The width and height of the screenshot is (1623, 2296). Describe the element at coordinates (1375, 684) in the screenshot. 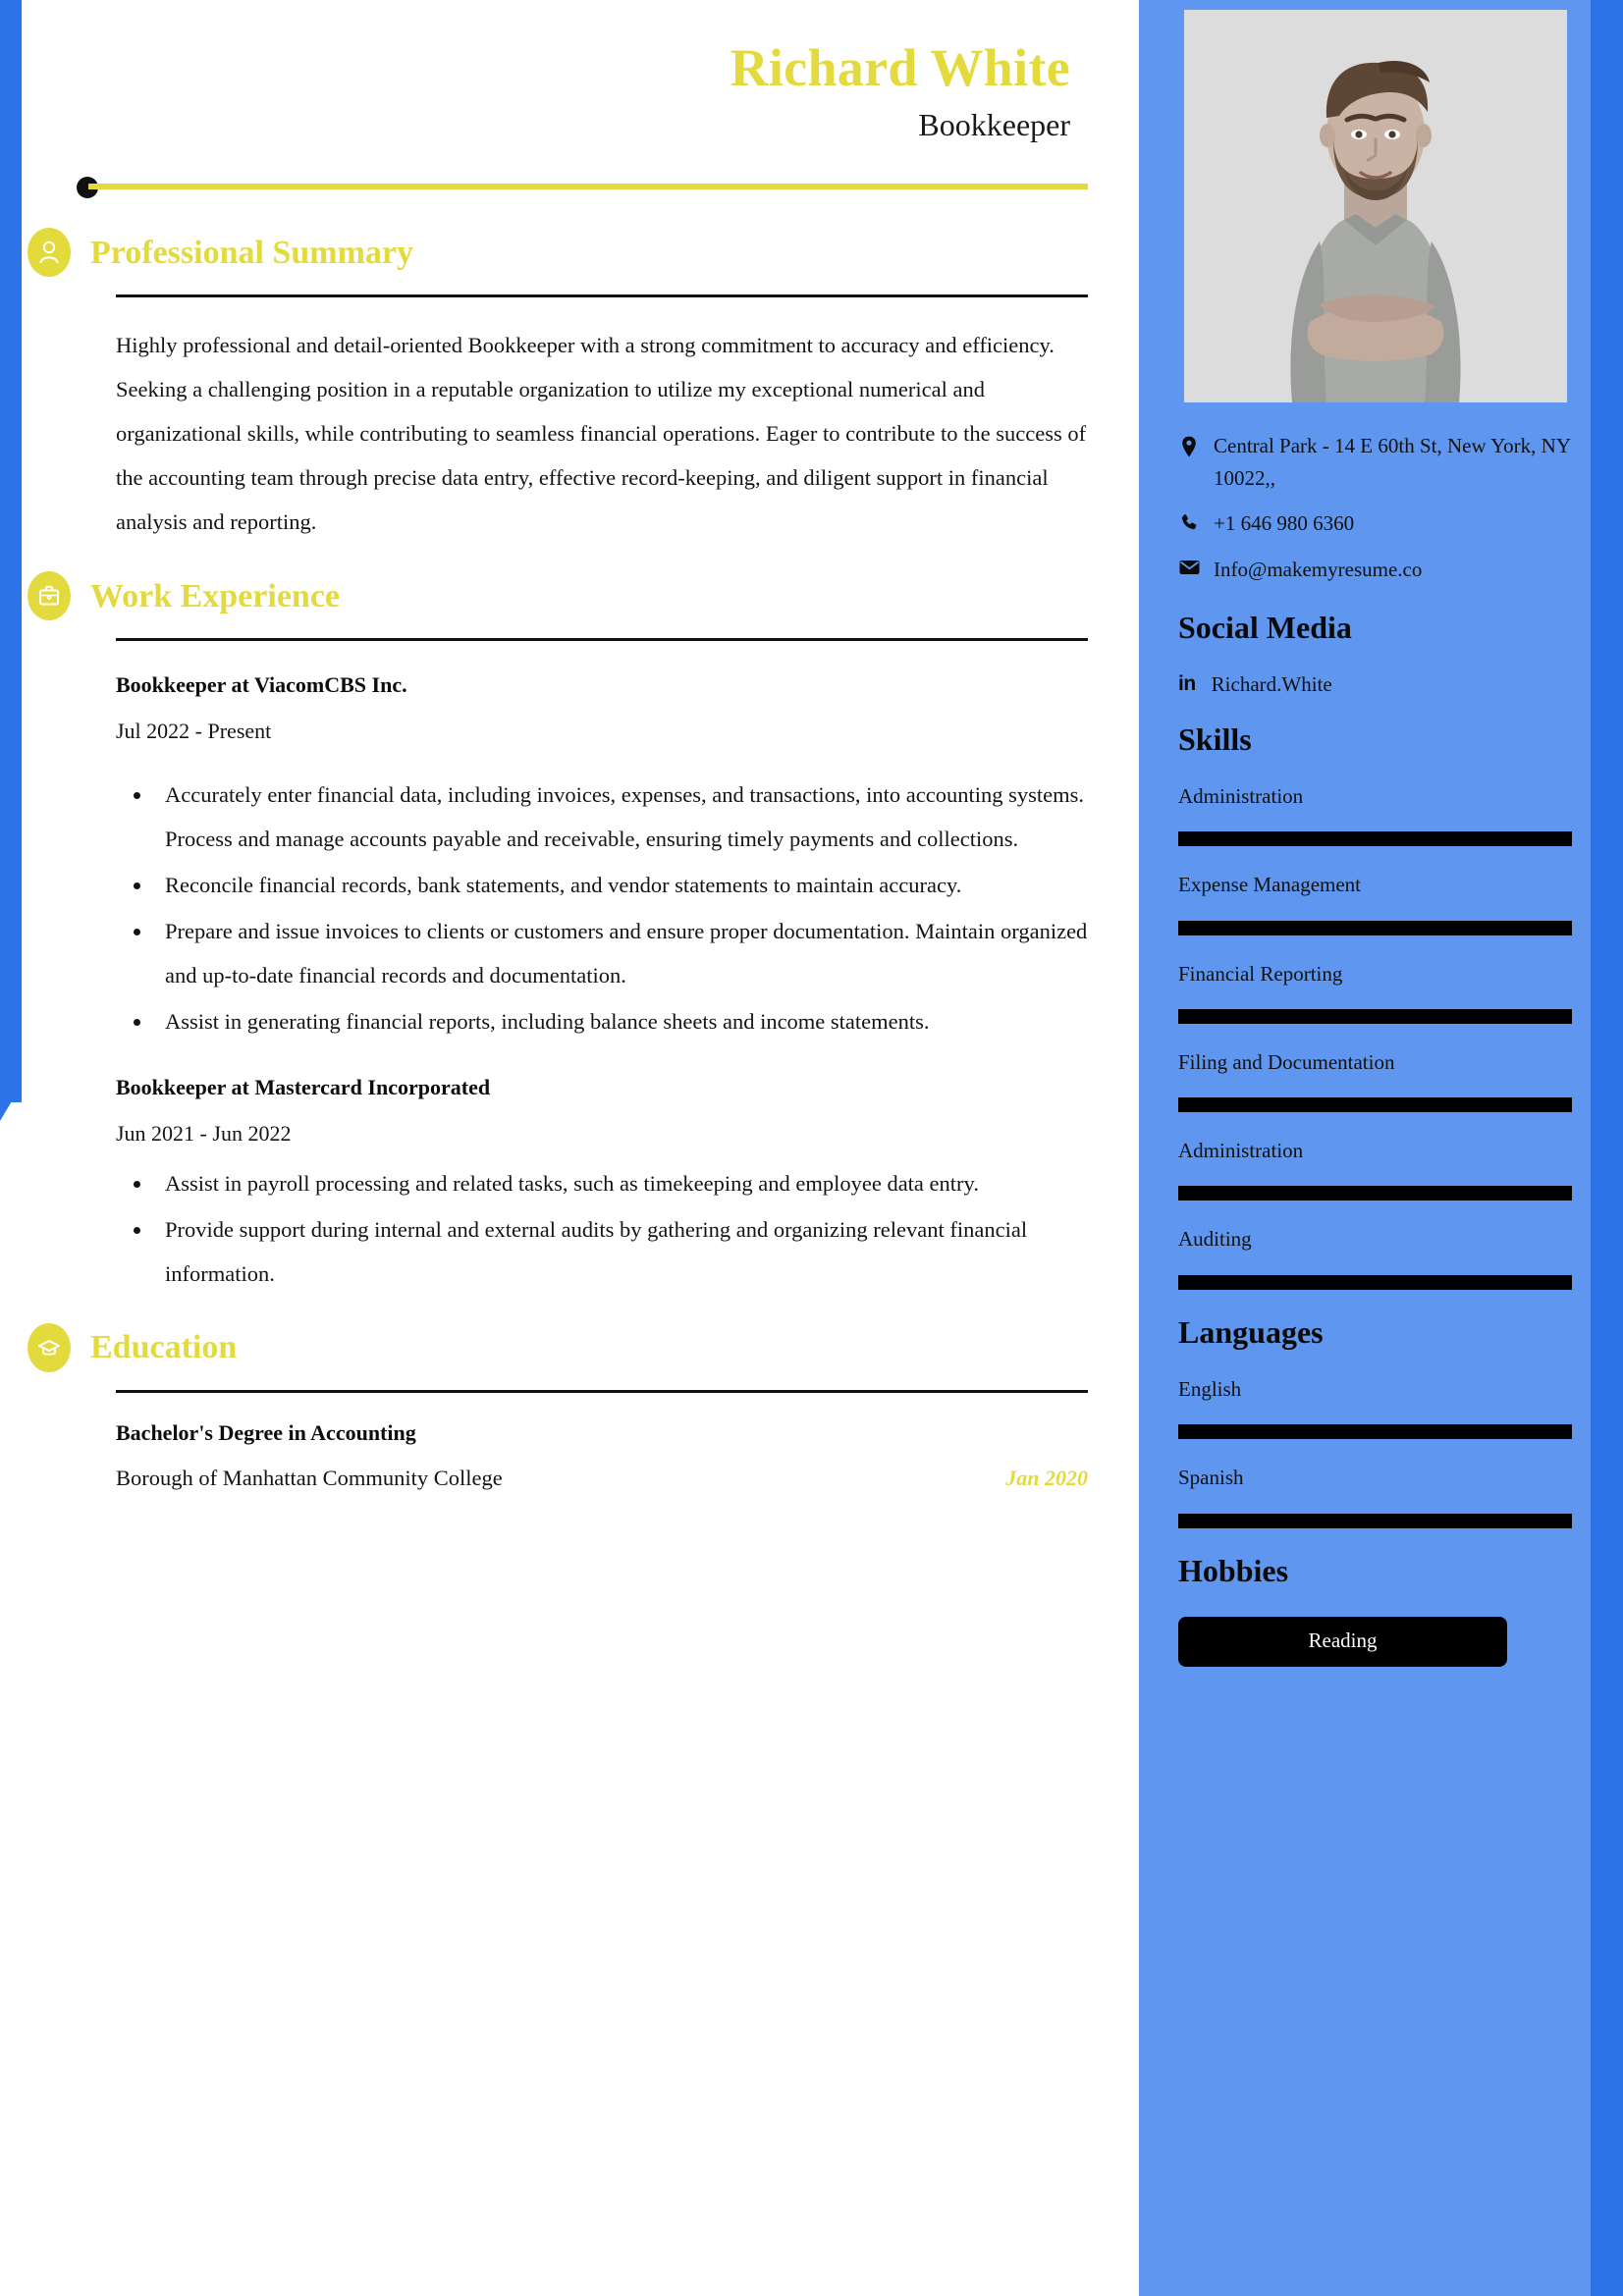

I see `social-item-linkedin: in Richard.White` at that location.